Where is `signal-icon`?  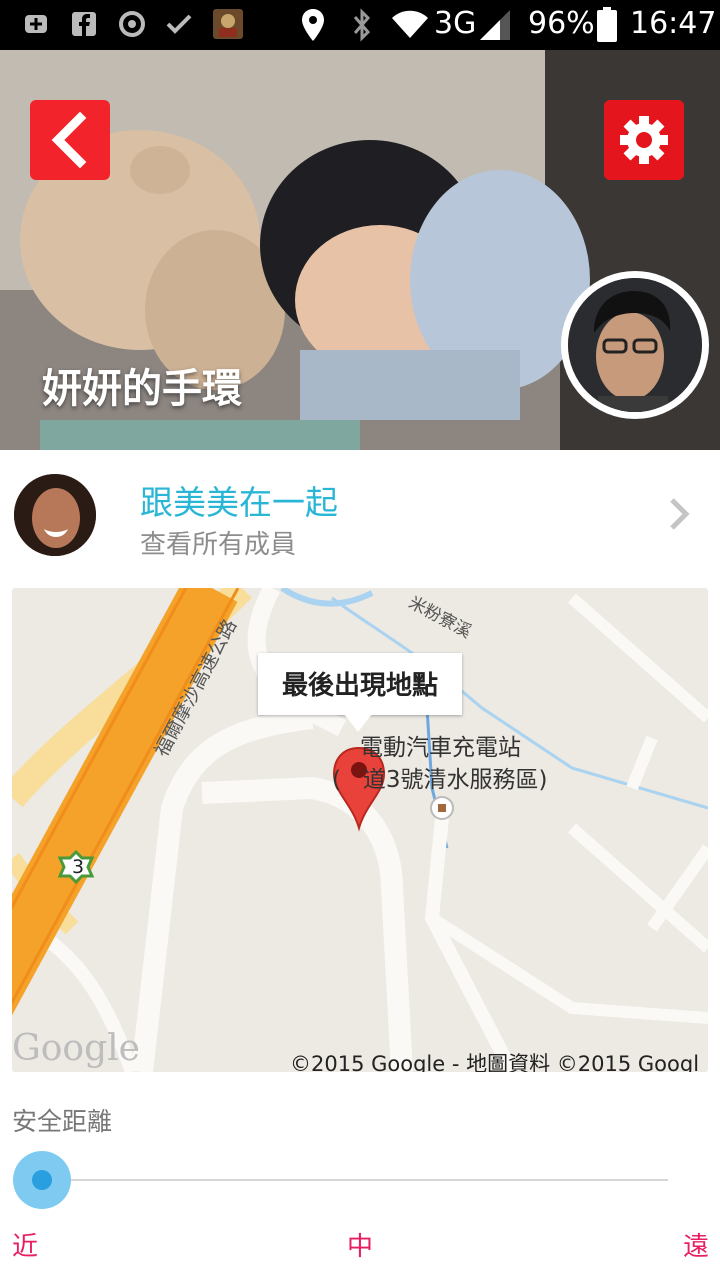
signal-icon is located at coordinates (495, 25).